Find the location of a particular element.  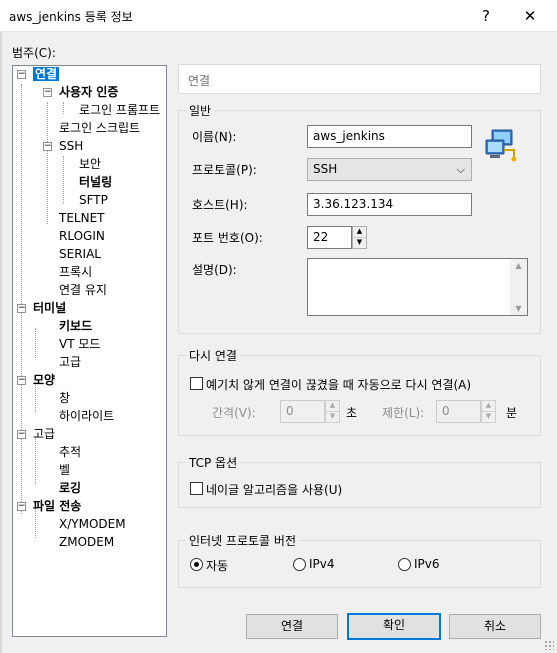

tree-item-login-prompt: 로그인 프롬프트 is located at coordinates (119, 110).